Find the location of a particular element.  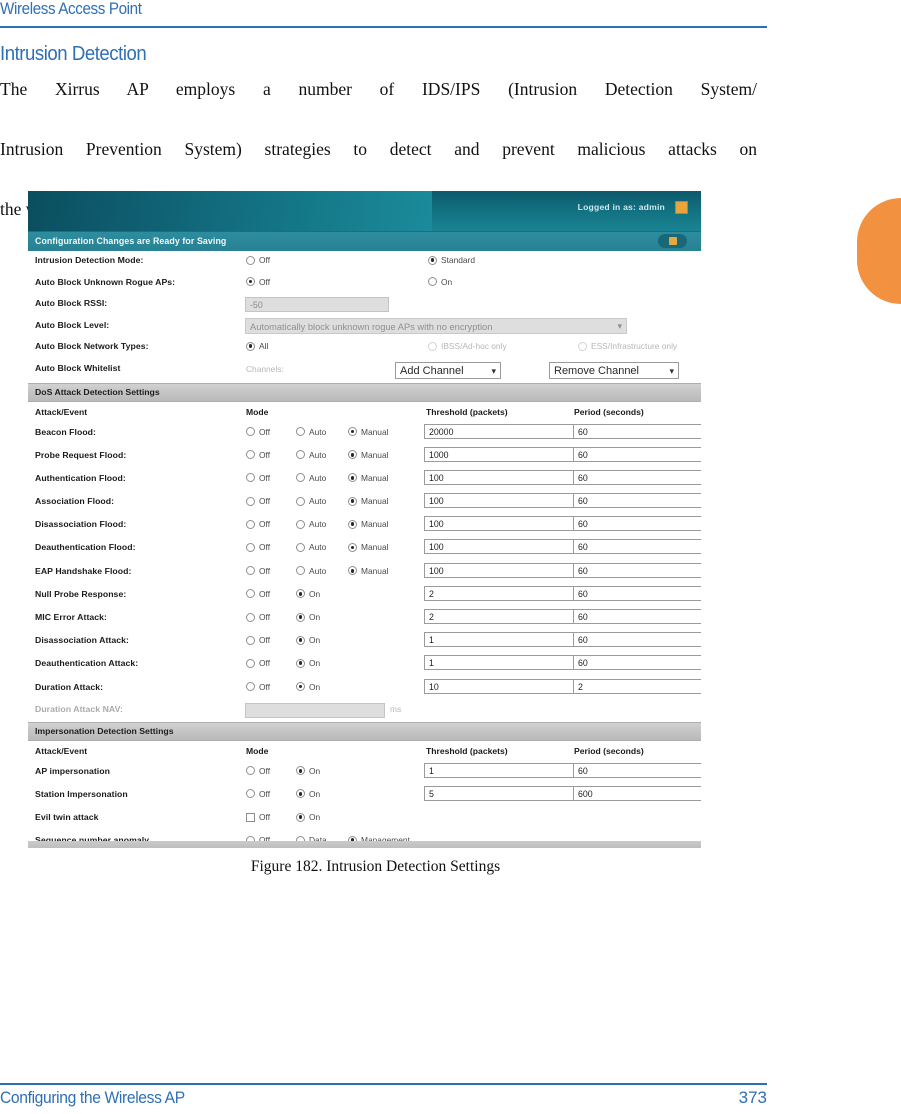

label-auto-block-network-types: Auto Block Network Types: is located at coordinates (92, 346).